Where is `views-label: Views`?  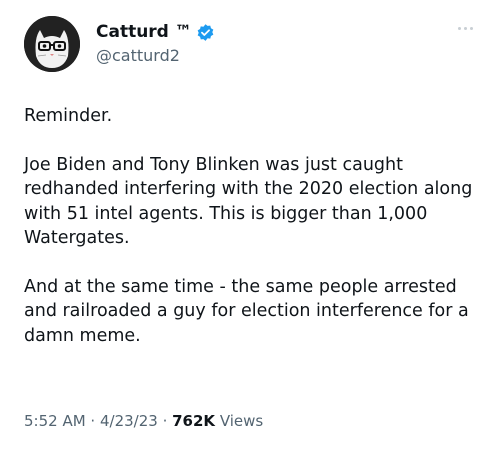
views-label: Views is located at coordinates (239, 421).